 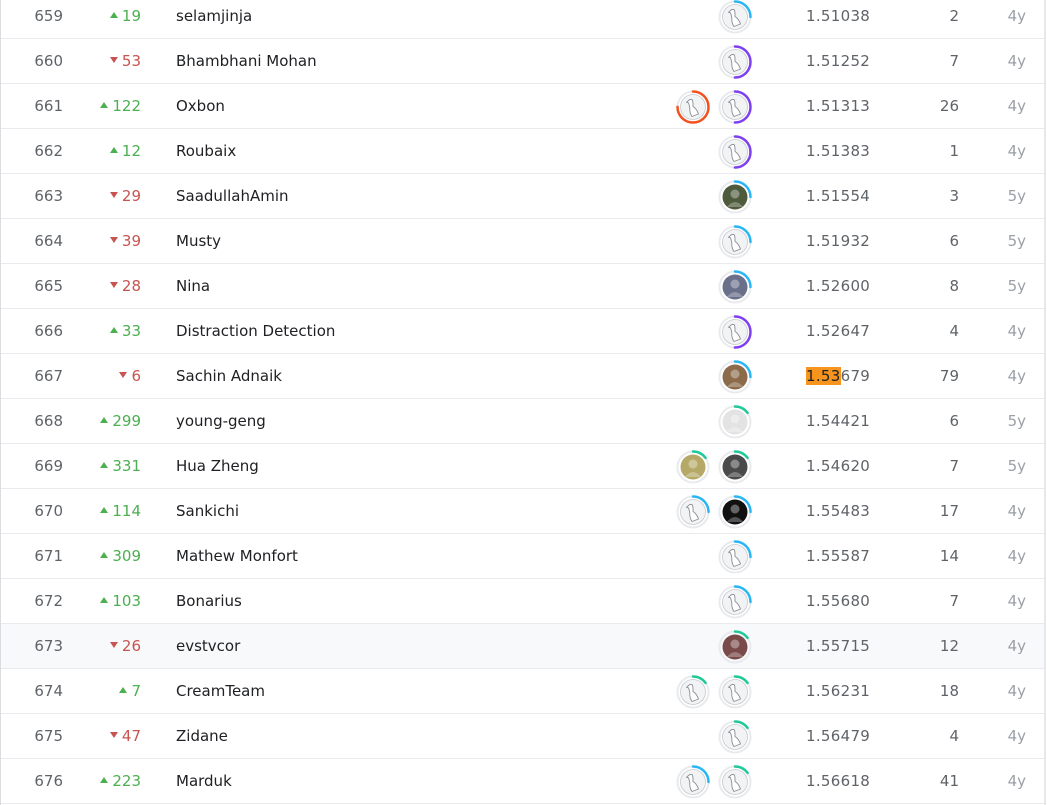 What do you see at coordinates (48, 691) in the screenshot?
I see `rank-cell: 674` at bounding box center [48, 691].